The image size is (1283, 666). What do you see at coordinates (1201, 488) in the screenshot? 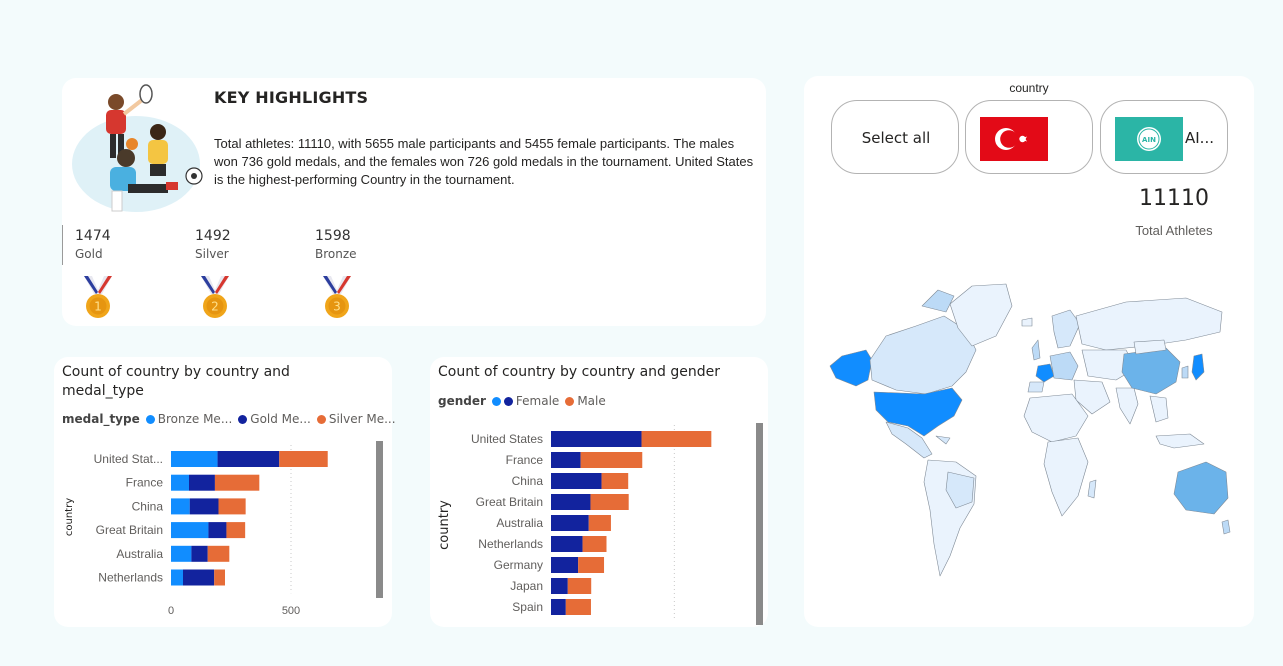
I see `map-region-australia` at bounding box center [1201, 488].